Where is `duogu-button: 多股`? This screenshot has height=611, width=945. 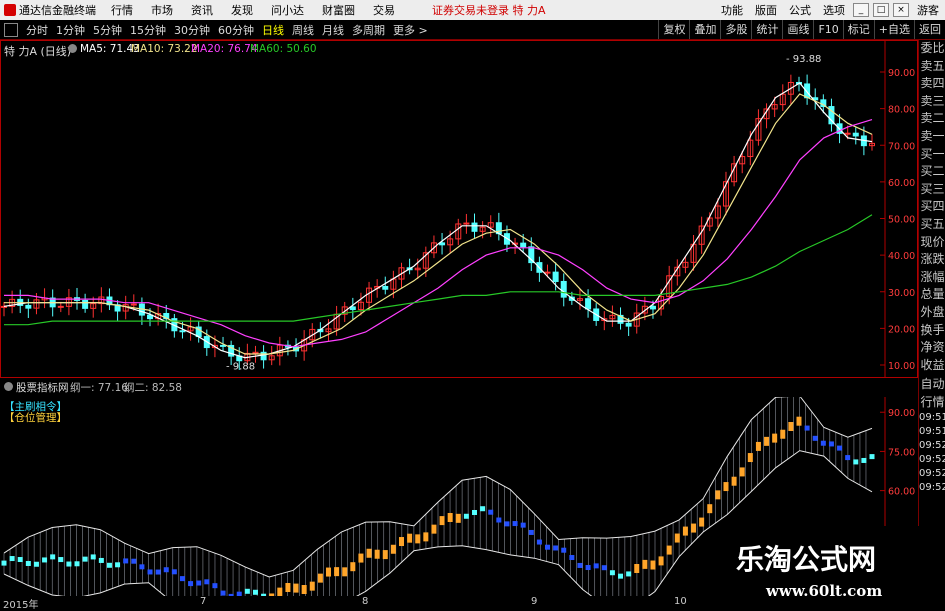
duogu-button: 多股 is located at coordinates (735, 29).